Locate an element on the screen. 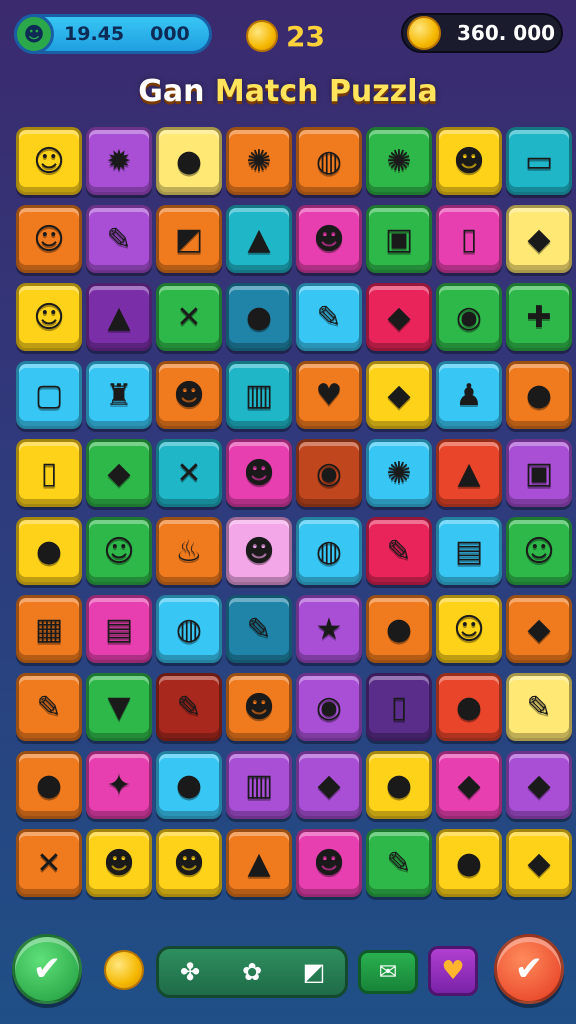  tile-crossed-sticks: ✕ is located at coordinates (189, 317).